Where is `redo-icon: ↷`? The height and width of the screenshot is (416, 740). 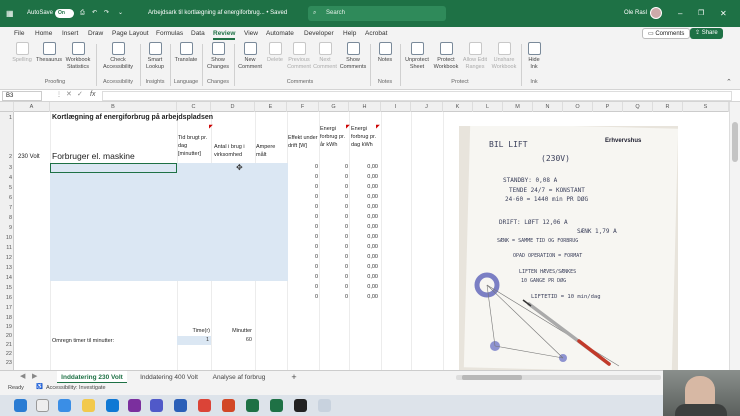 redo-icon: ↷ is located at coordinates (106, 13).